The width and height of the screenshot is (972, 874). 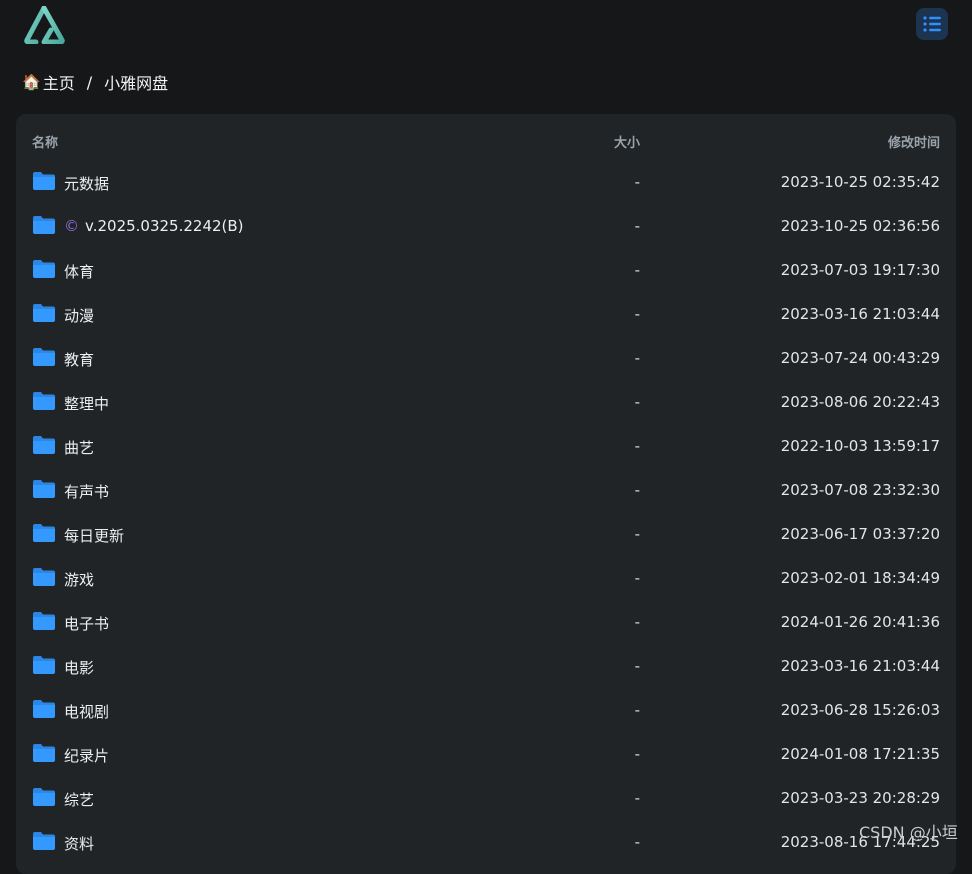 I want to click on file-modified: 2023-10-25 02:35:42, so click(x=860, y=182).